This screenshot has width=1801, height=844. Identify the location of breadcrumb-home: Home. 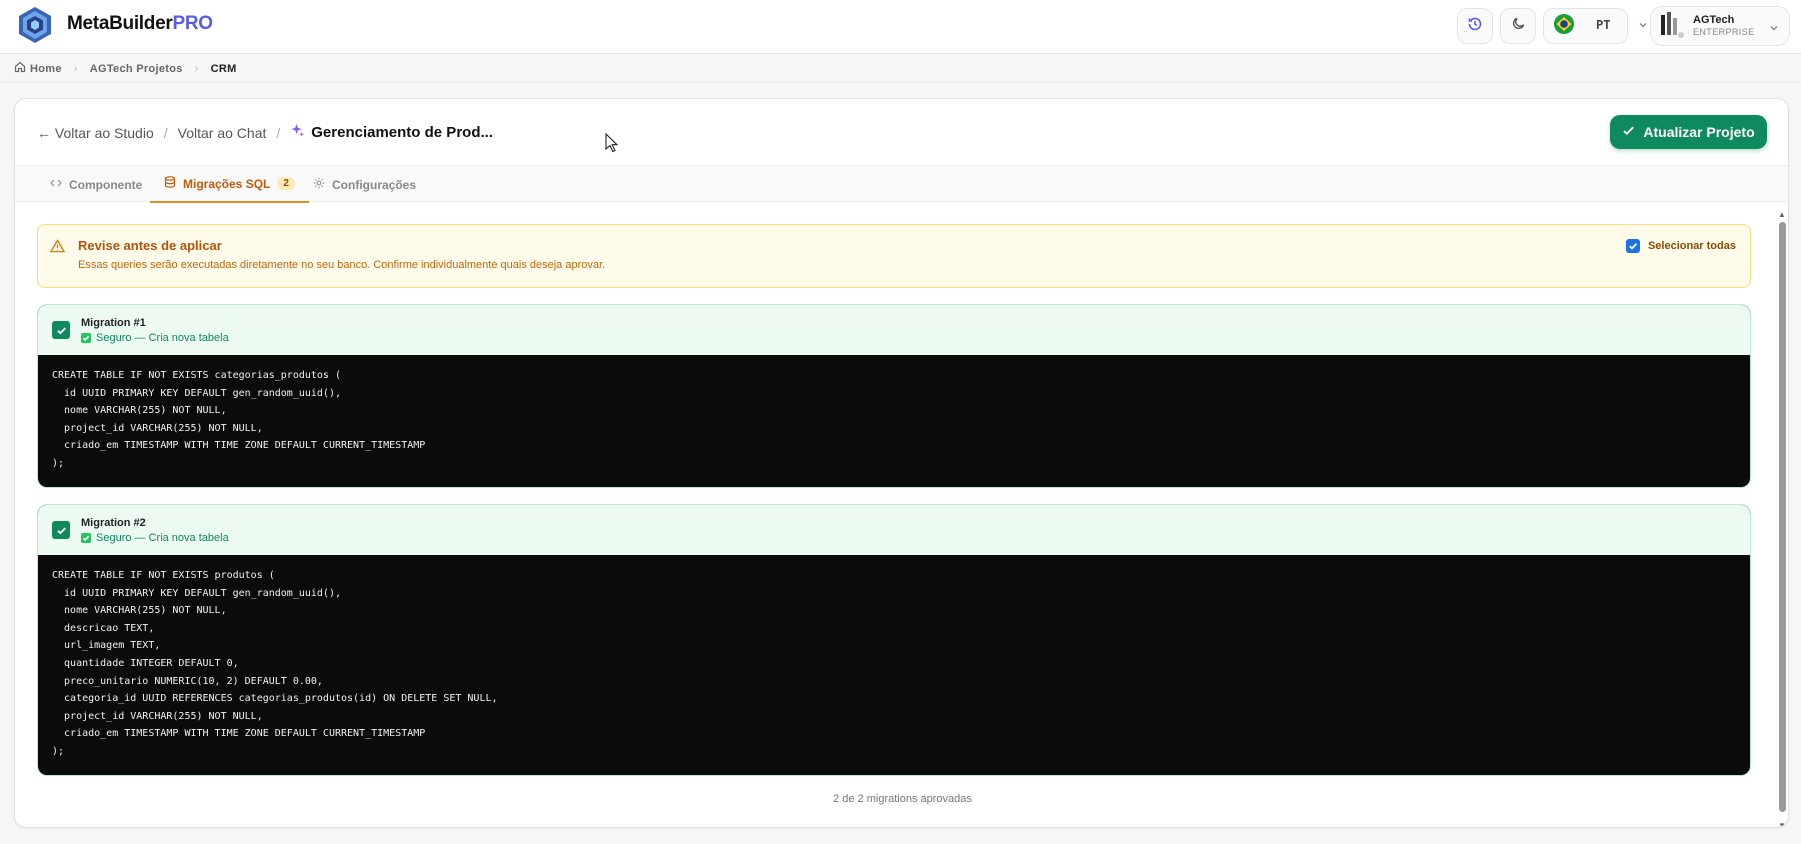
(38, 68).